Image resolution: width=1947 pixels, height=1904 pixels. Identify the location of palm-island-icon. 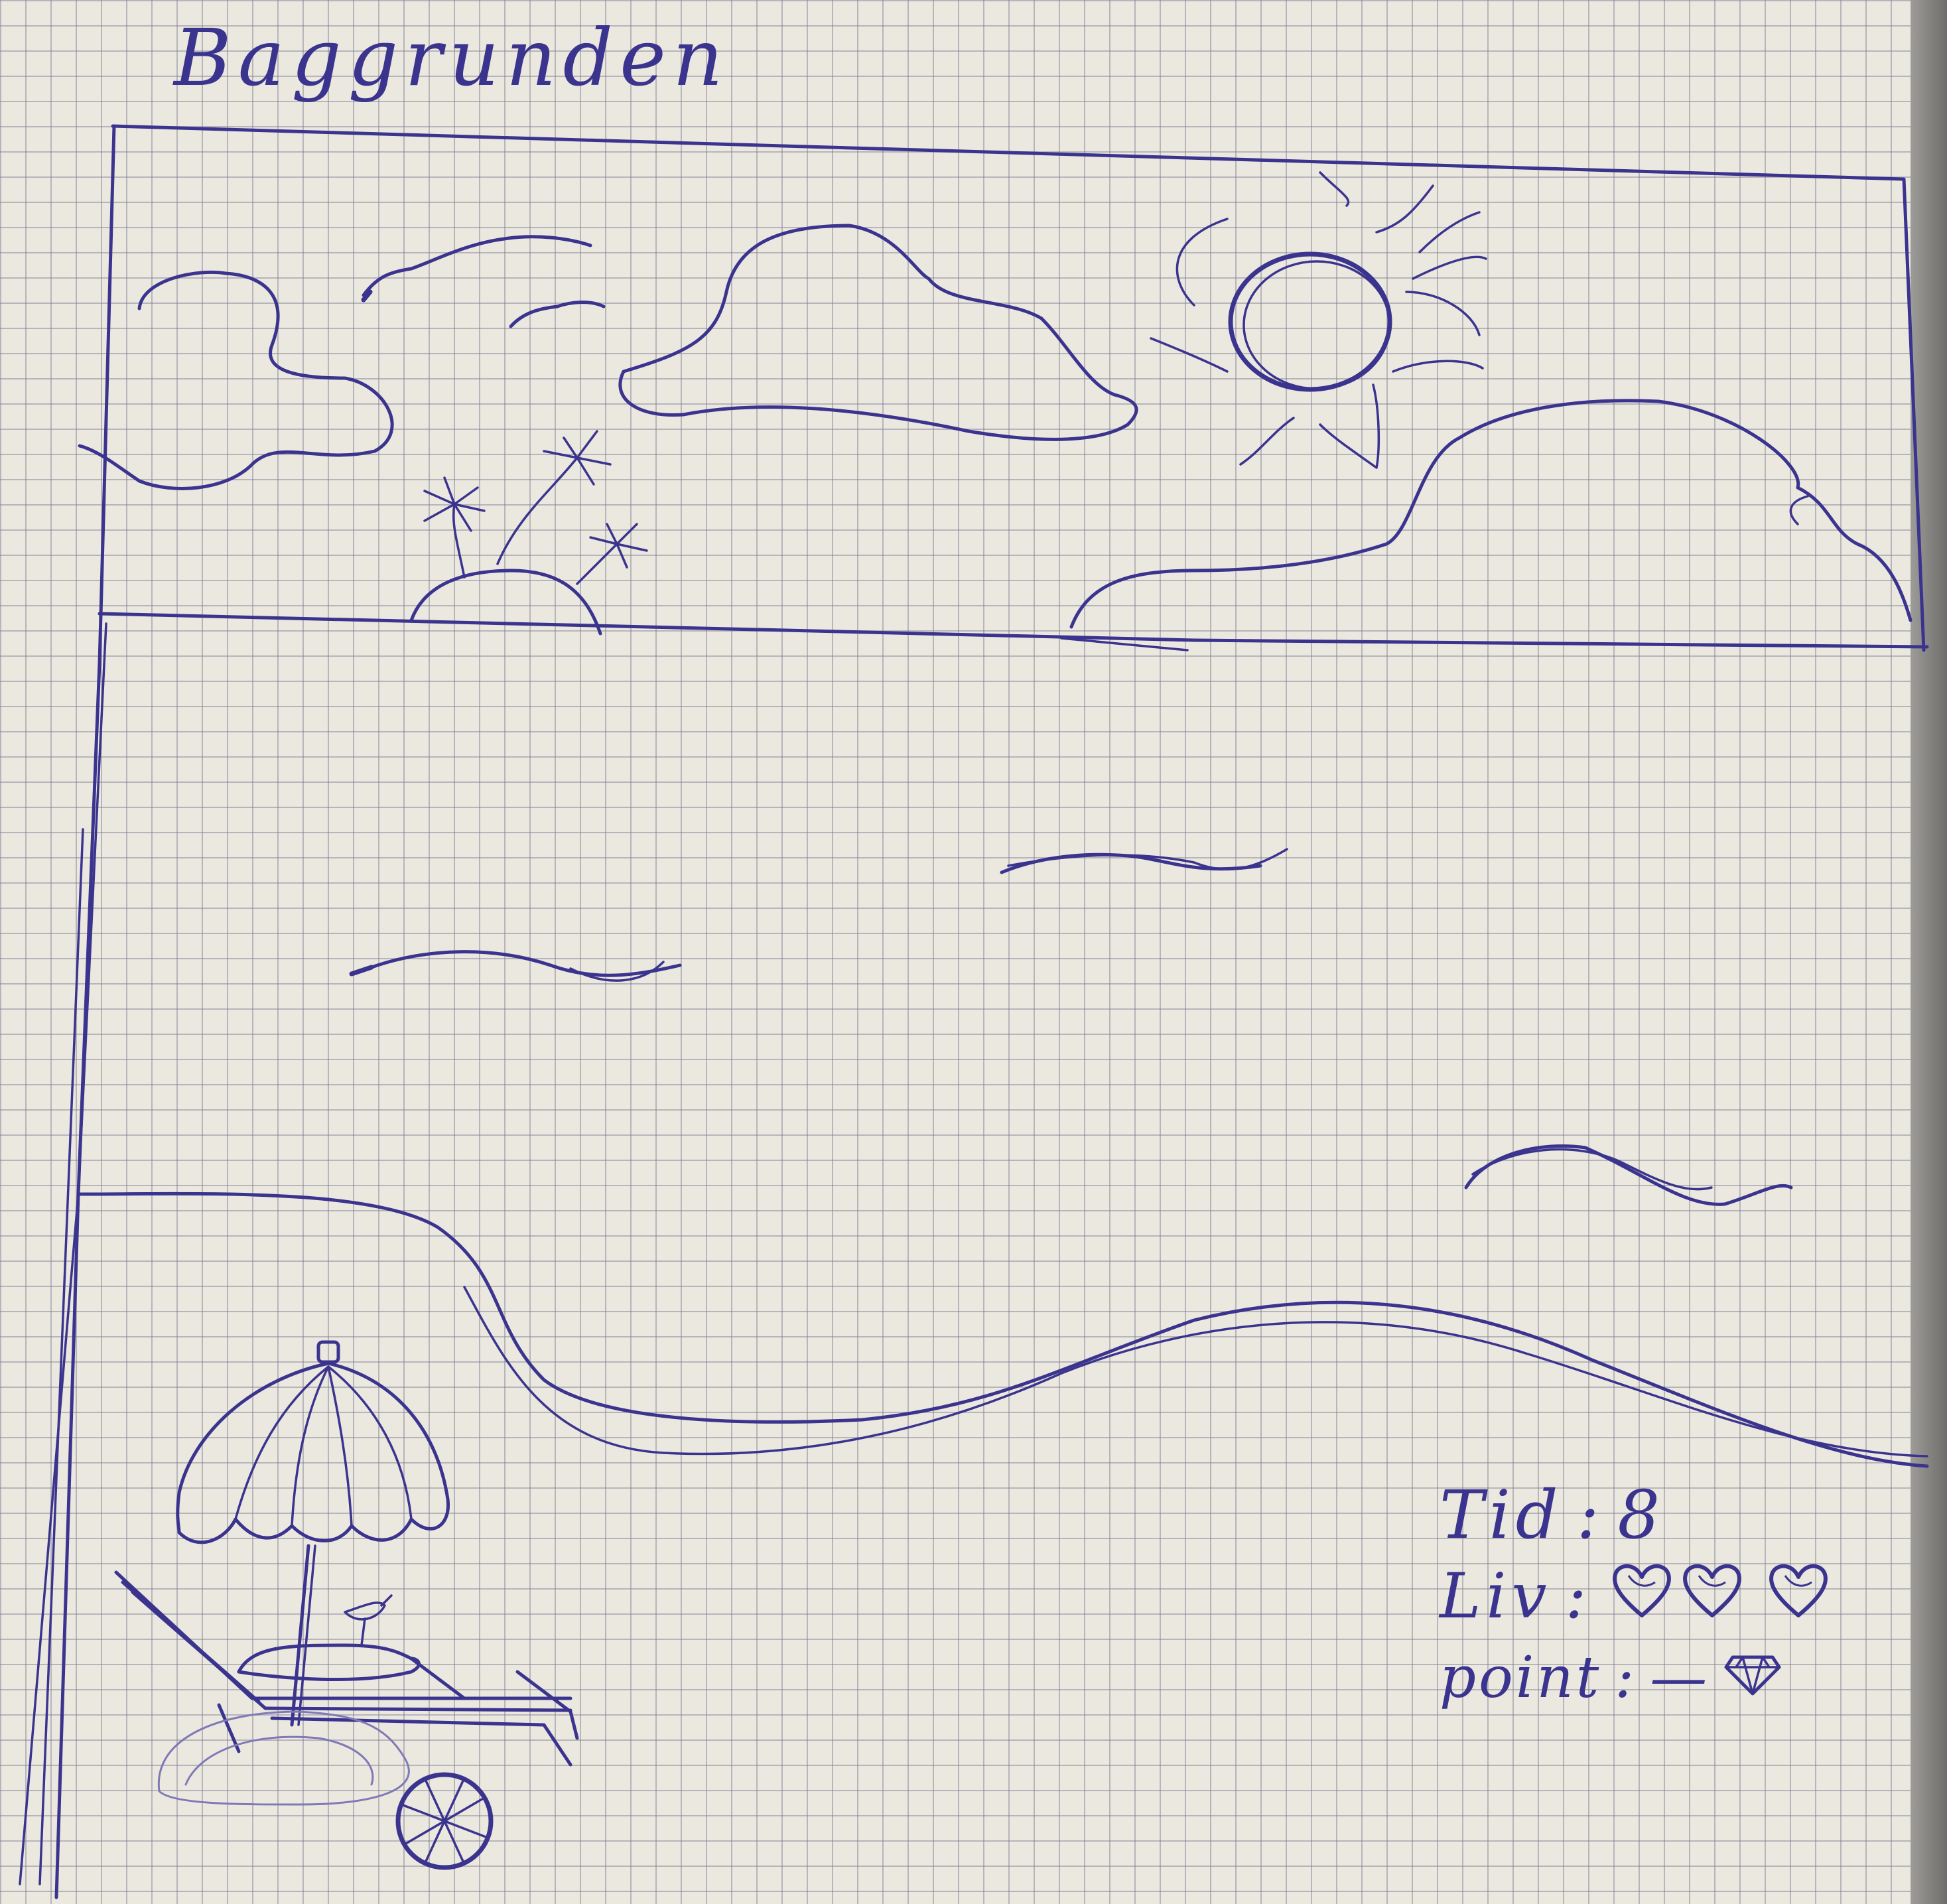
(528, 533).